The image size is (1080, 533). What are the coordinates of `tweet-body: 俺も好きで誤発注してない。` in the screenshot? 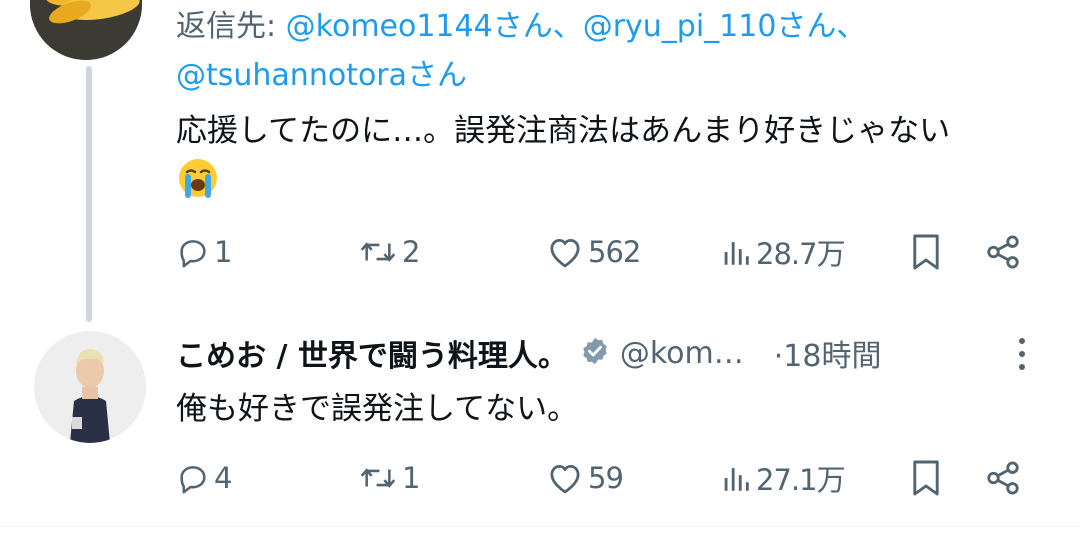 It's located at (377, 409).